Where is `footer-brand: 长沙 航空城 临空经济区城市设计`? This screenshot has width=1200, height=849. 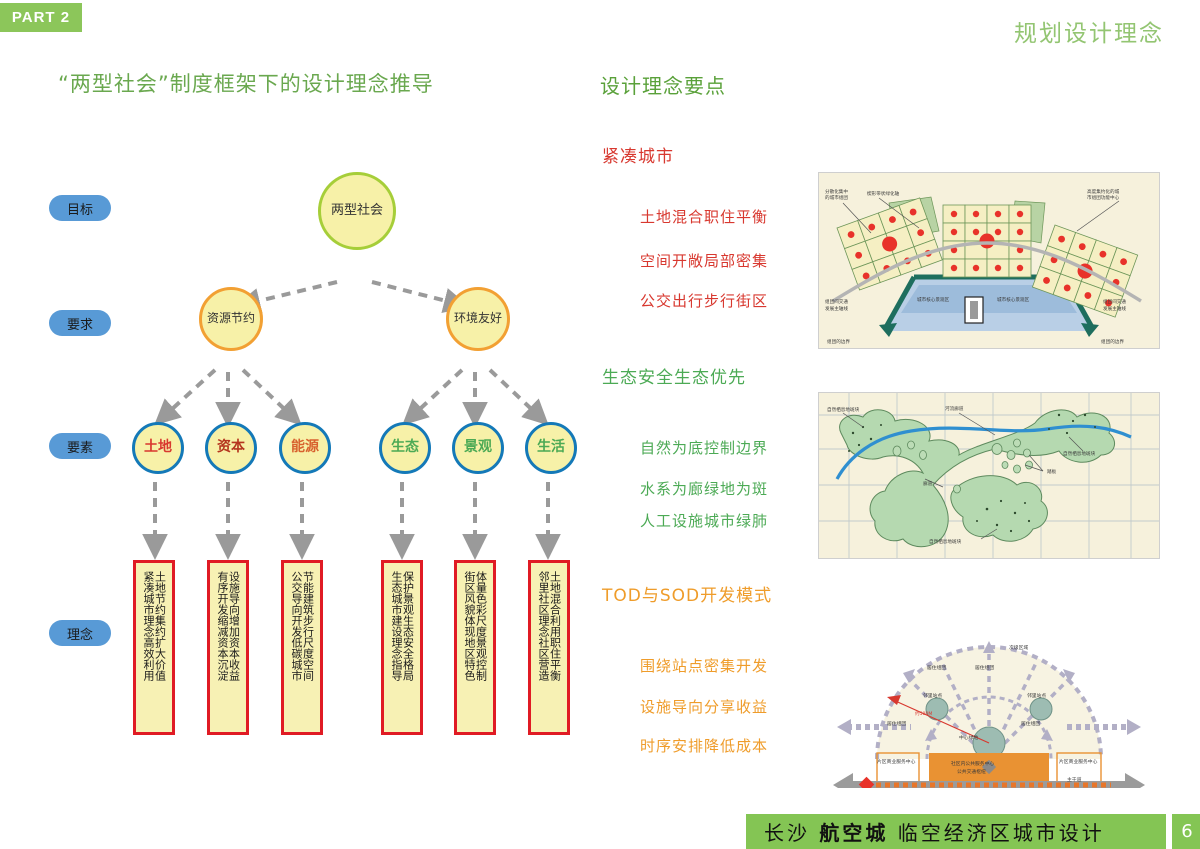
footer-brand: 长沙 航空城 临空经济区城市设计 is located at coordinates (934, 831).